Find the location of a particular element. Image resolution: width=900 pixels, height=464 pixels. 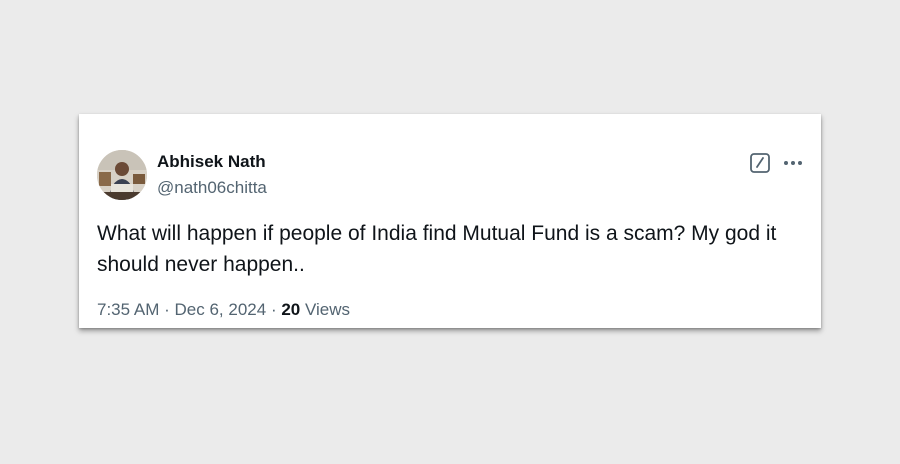

edit-icon is located at coordinates (760, 163).